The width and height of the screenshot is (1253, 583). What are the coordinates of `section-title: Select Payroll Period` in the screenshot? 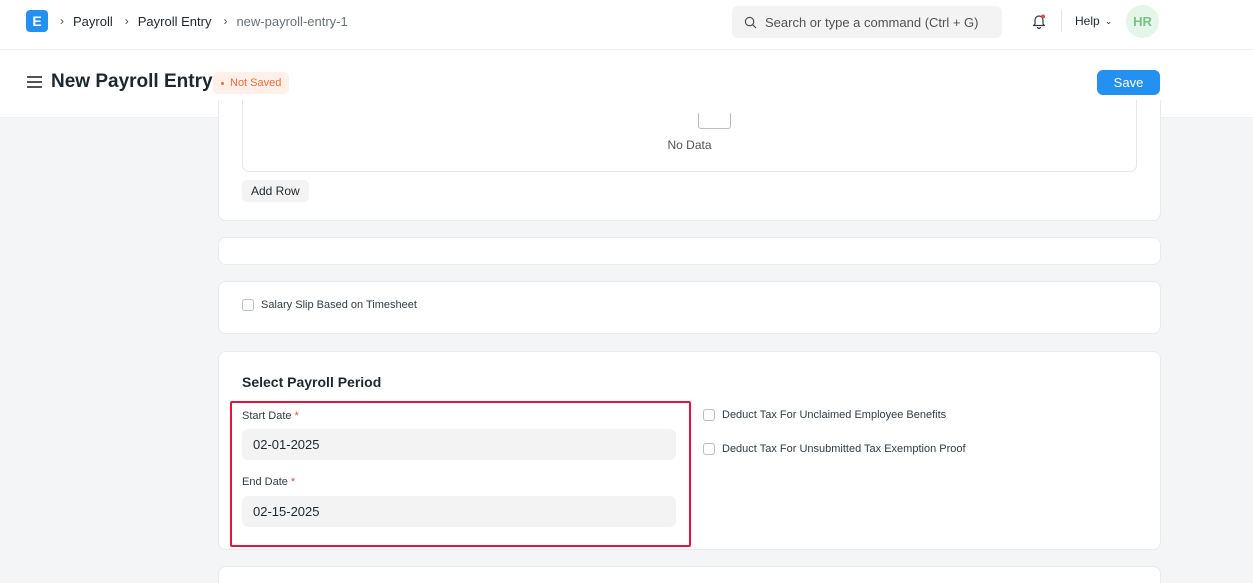 It's located at (312, 382).